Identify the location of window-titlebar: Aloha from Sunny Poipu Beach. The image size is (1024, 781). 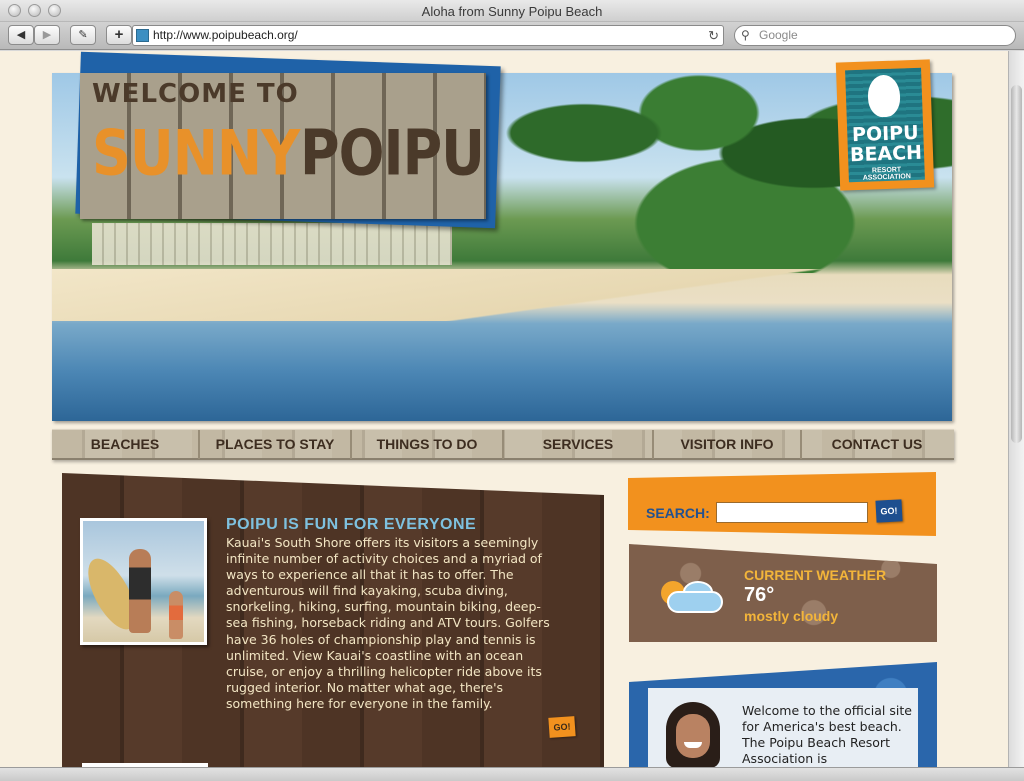
(512, 11).